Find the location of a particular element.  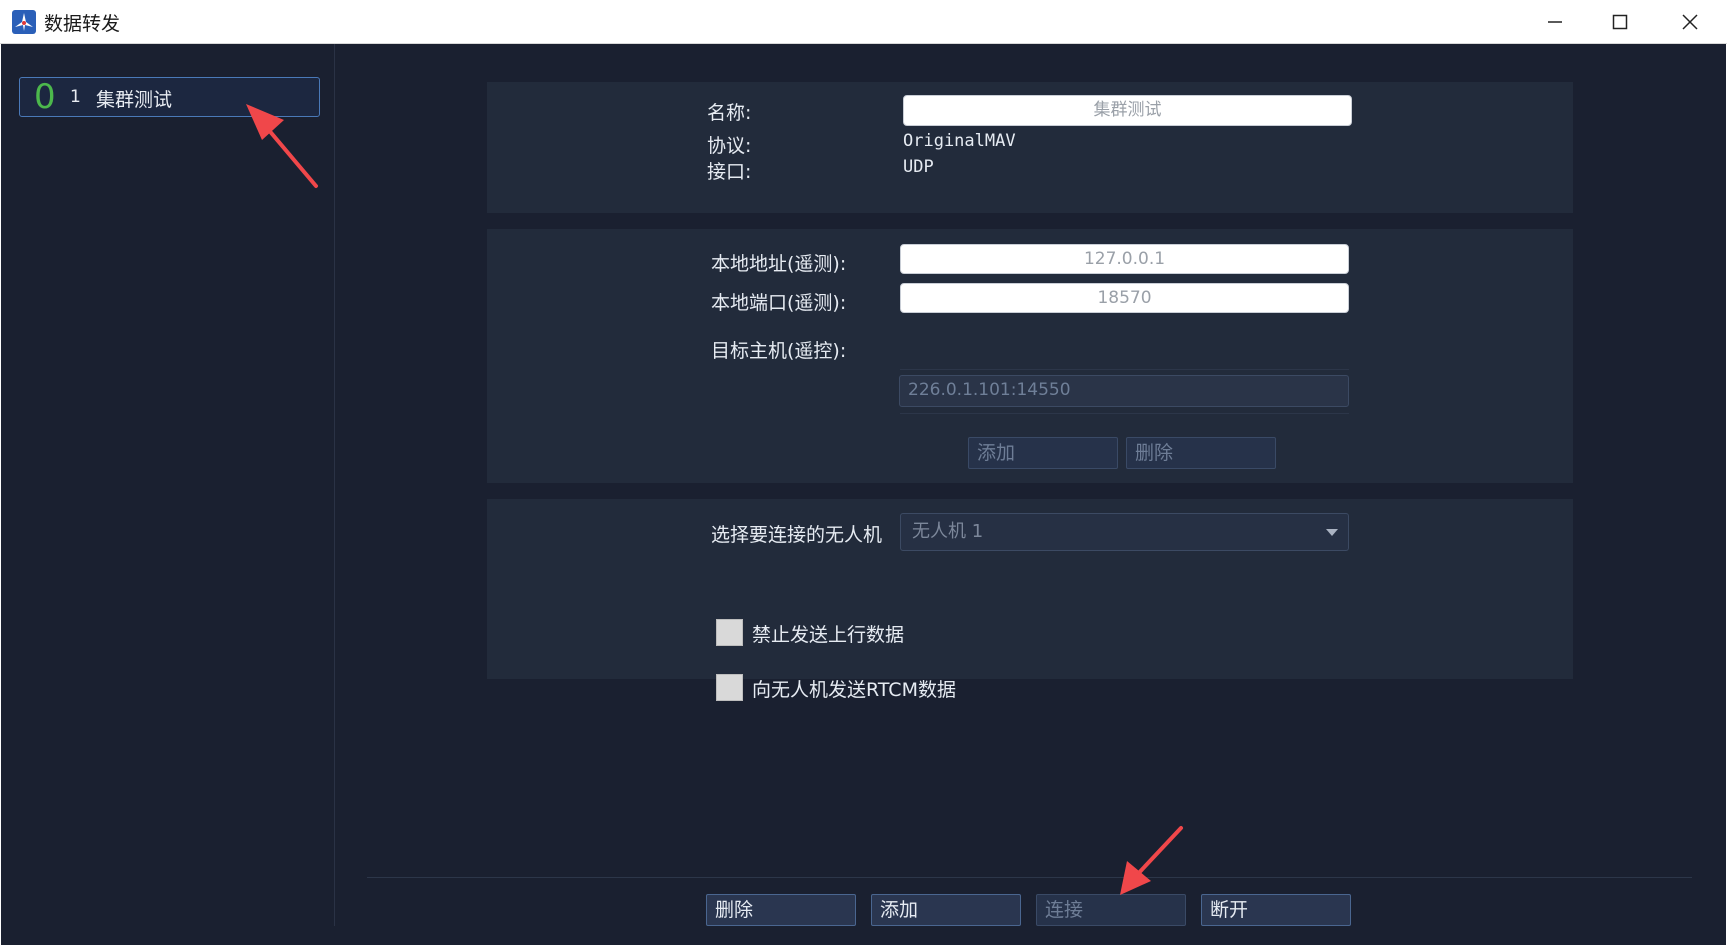

window-title: 数据转发 is located at coordinates (82, 24).